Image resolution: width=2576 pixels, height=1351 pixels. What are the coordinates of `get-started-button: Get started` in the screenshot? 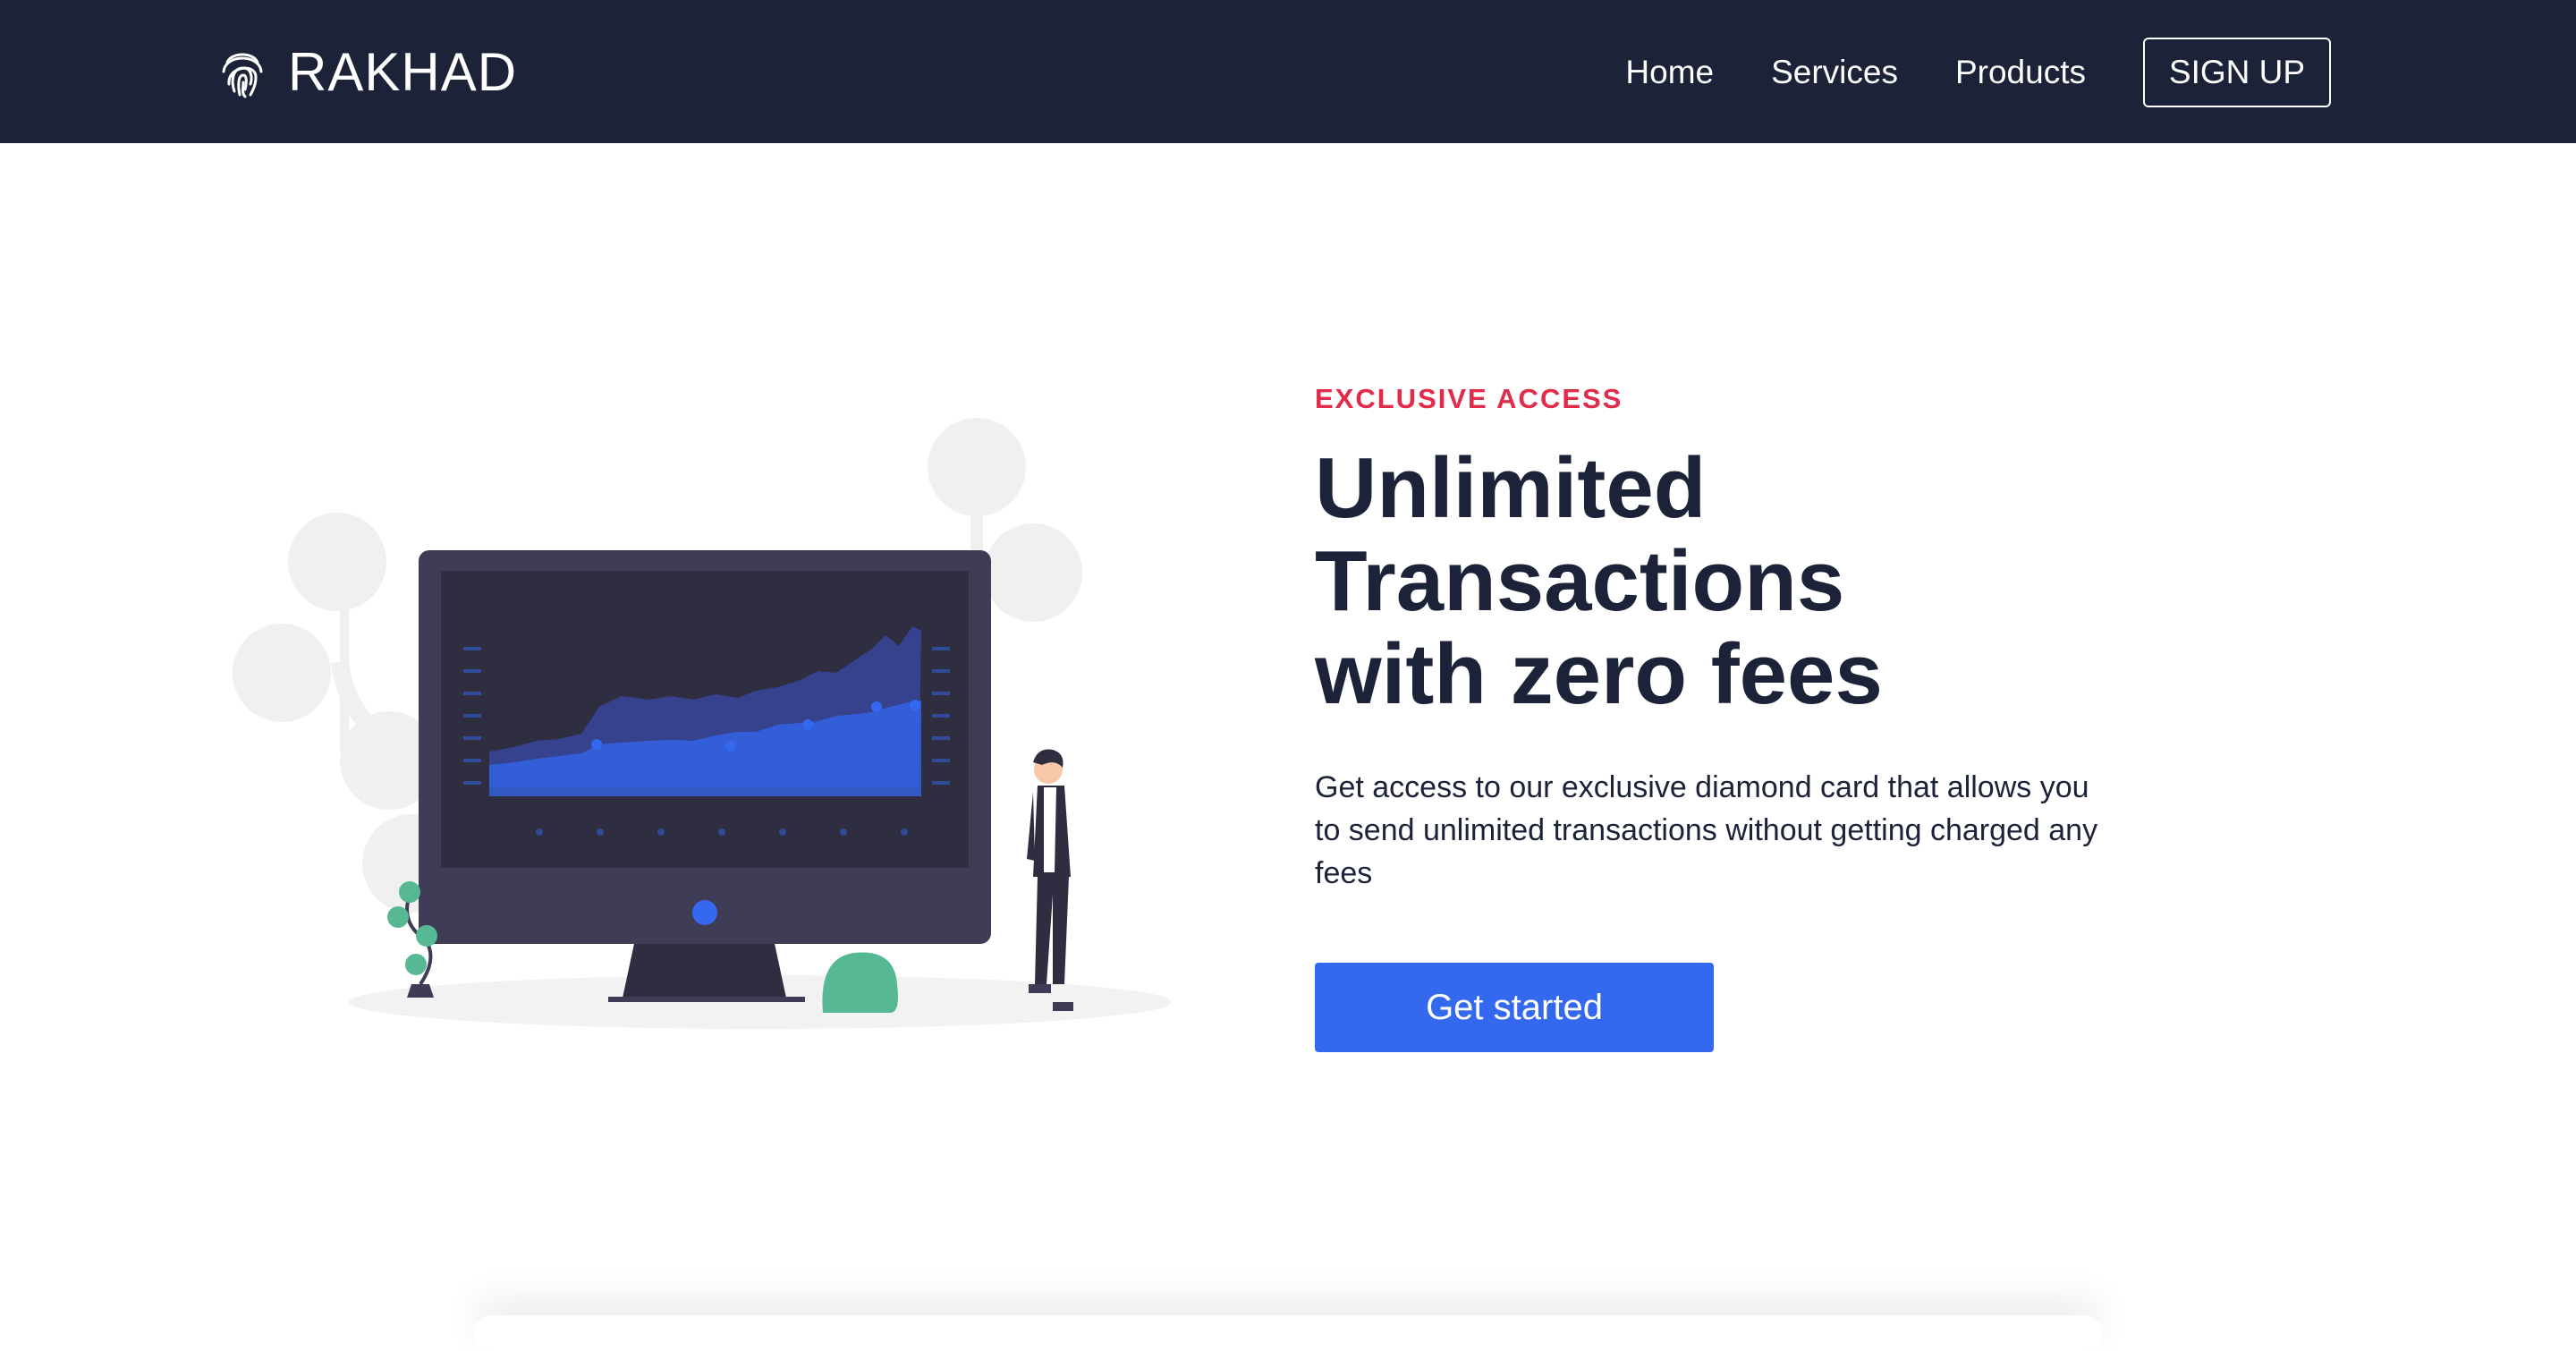 It's located at (1514, 1008).